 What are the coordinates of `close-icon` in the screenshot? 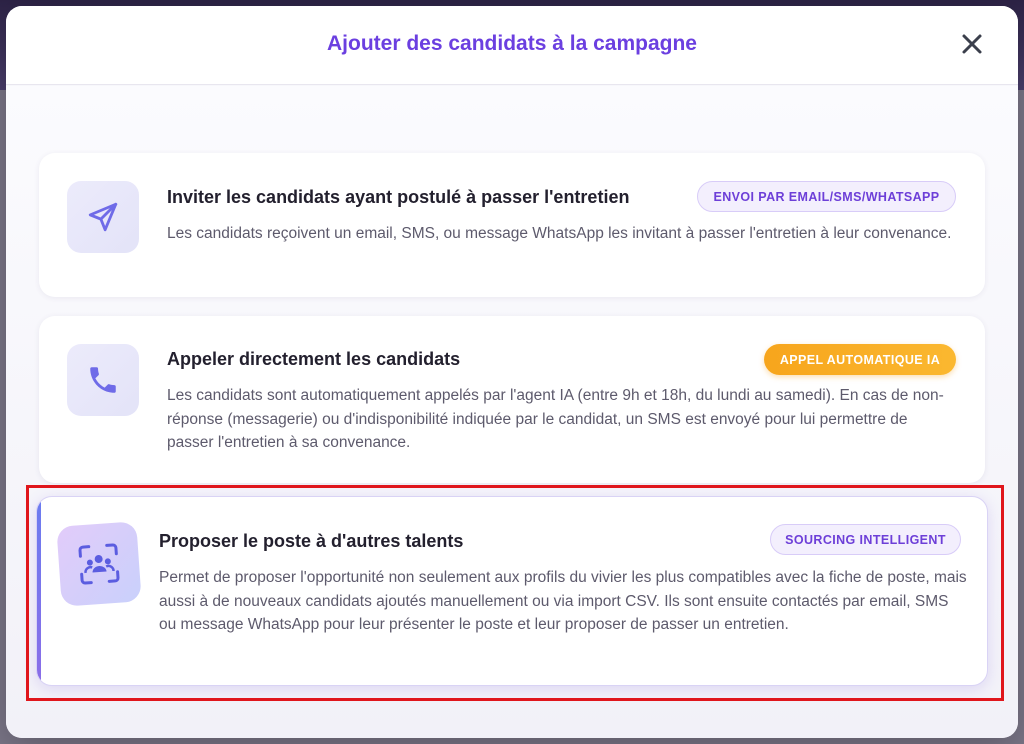 It's located at (972, 44).